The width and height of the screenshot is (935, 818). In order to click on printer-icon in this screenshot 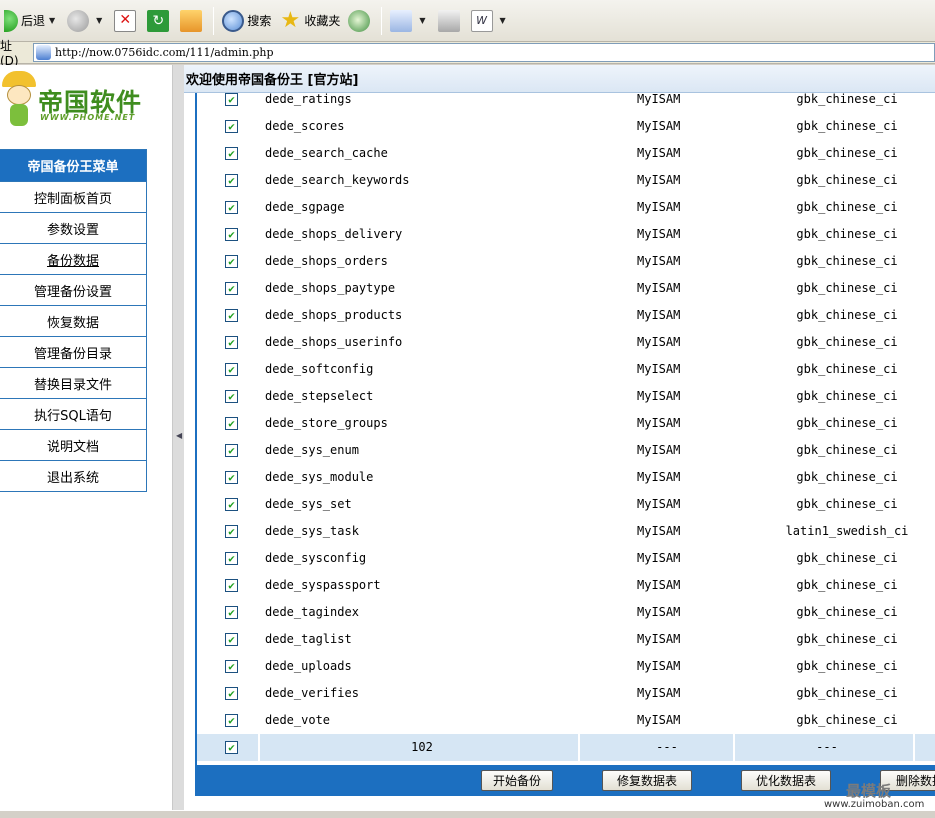, I will do `click(448, 20)`.